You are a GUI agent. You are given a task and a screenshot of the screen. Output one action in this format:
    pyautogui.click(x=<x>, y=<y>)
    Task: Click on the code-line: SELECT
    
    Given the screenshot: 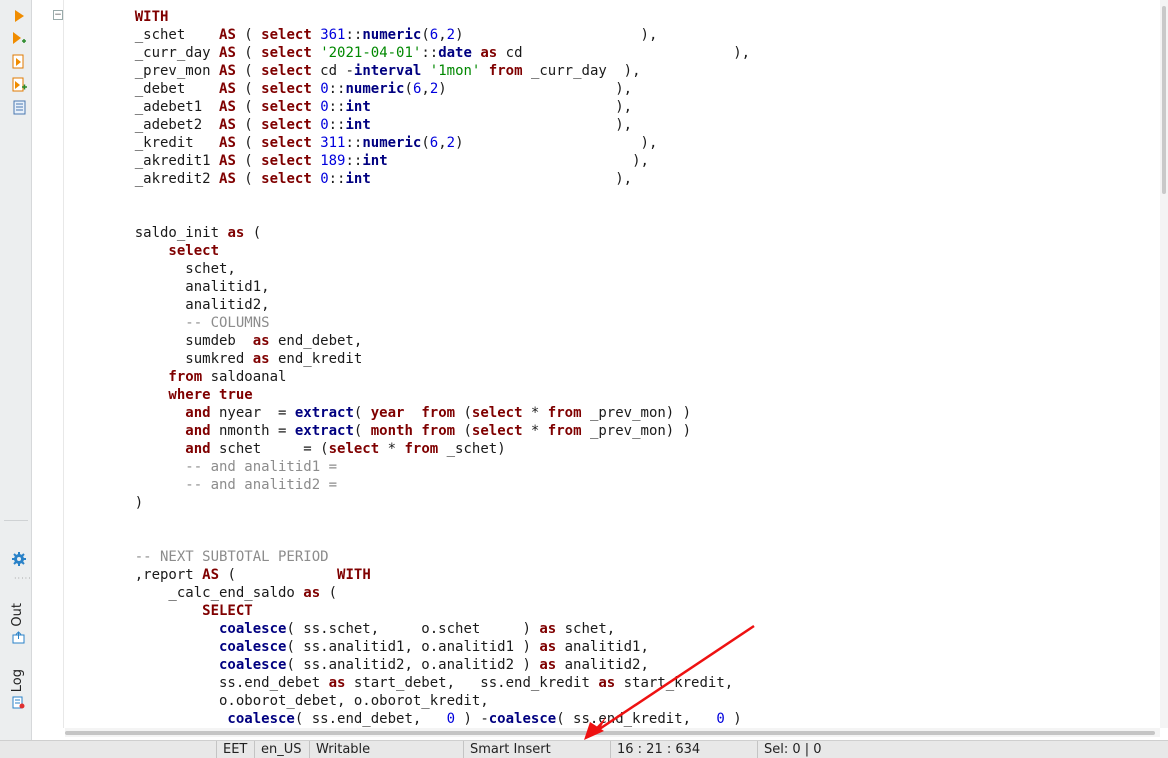 What is the action you would take?
    pyautogui.click(x=425, y=611)
    